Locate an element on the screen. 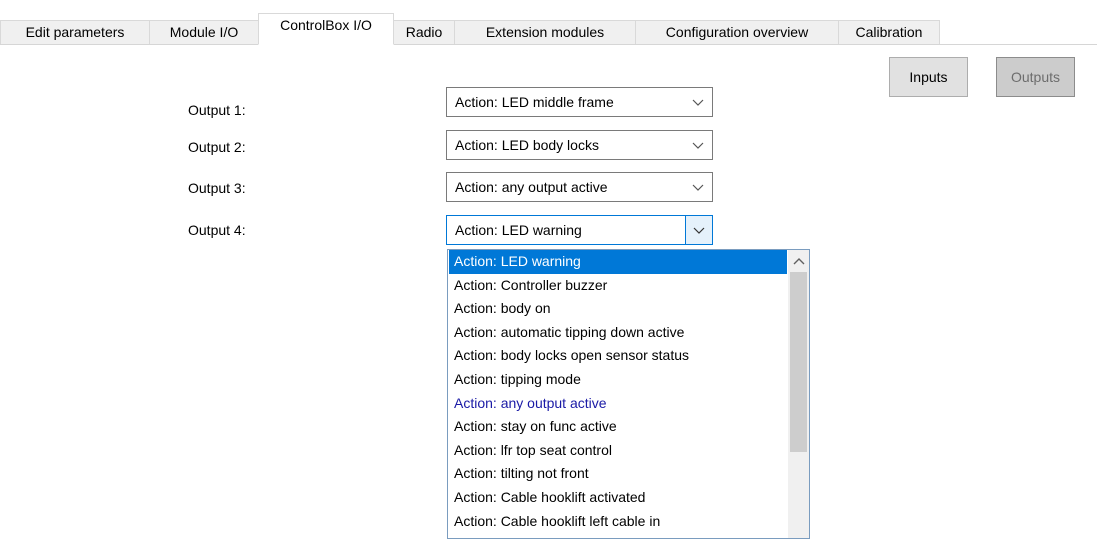 The width and height of the screenshot is (1097, 539). output-2-select: Action: LED body locks is located at coordinates (579, 145).